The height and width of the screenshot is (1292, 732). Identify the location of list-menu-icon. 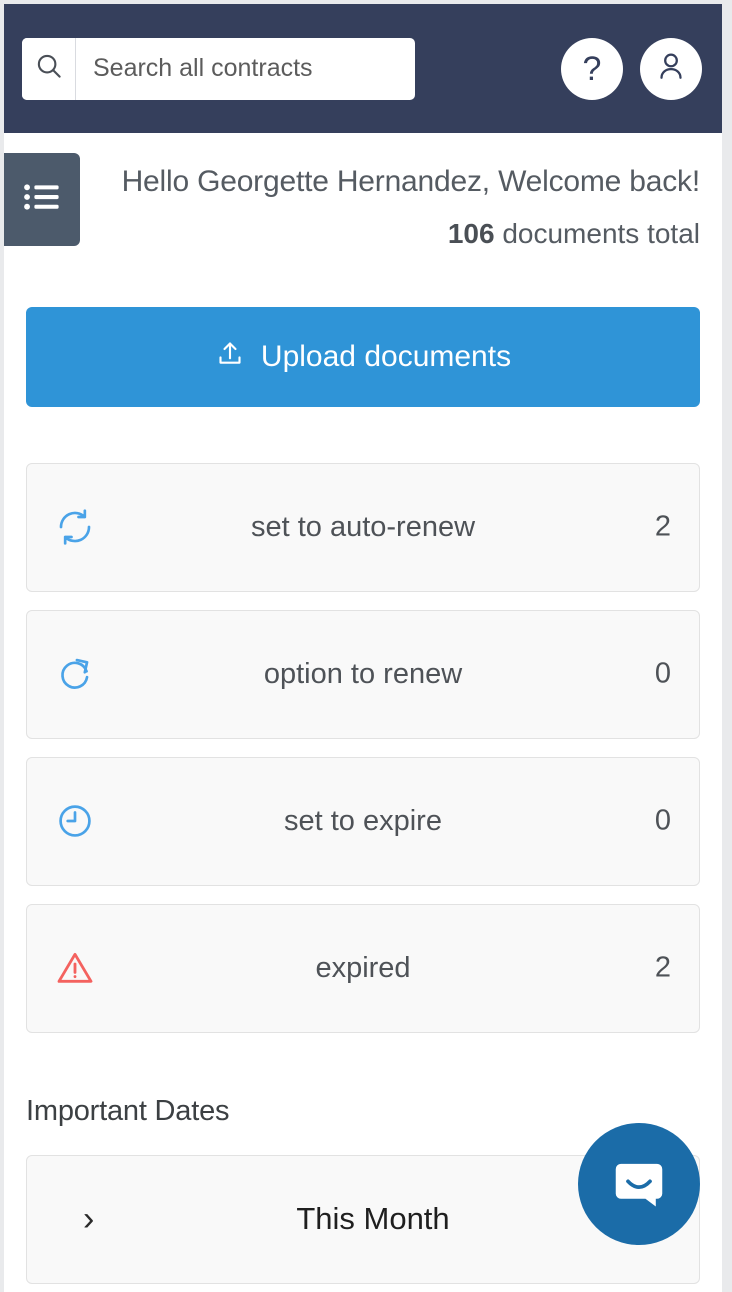
(42, 199).